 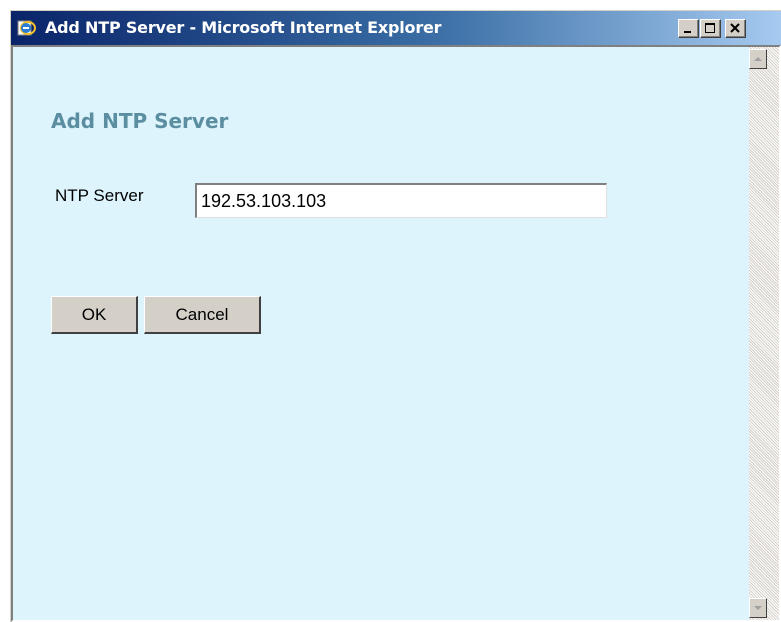 I want to click on close-icon, so click(x=735, y=28).